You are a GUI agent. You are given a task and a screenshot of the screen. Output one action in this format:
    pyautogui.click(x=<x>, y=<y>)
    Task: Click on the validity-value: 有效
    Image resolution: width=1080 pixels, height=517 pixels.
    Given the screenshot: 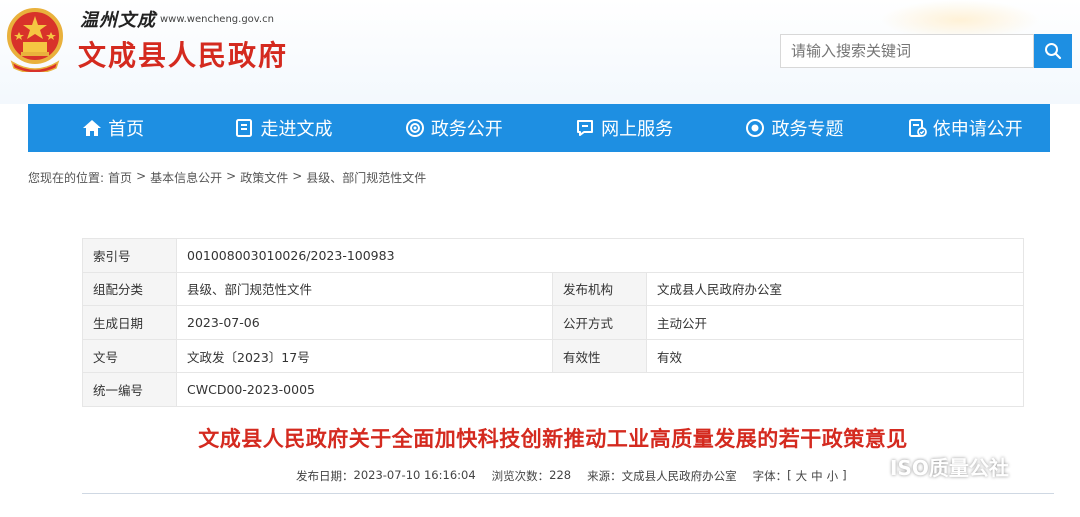 What is the action you would take?
    pyautogui.click(x=835, y=356)
    